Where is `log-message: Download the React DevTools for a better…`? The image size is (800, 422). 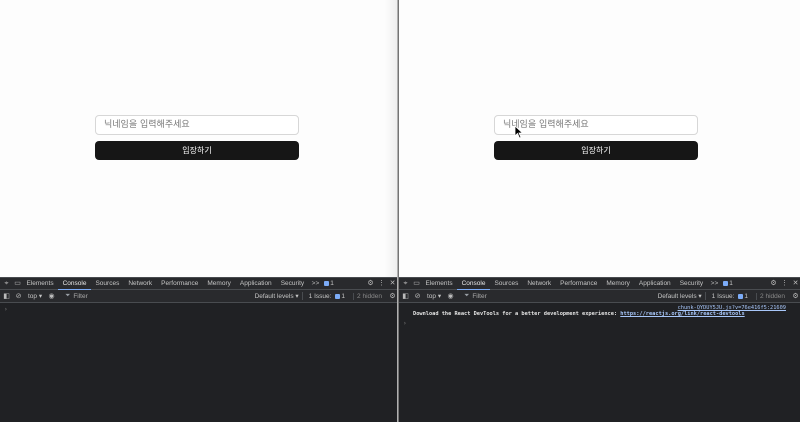 log-message: Download the React DevTools for a better… is located at coordinates (599, 314).